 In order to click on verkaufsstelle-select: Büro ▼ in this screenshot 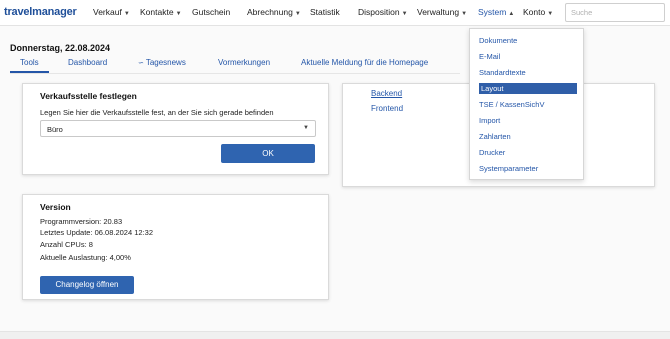, I will do `click(178, 128)`.